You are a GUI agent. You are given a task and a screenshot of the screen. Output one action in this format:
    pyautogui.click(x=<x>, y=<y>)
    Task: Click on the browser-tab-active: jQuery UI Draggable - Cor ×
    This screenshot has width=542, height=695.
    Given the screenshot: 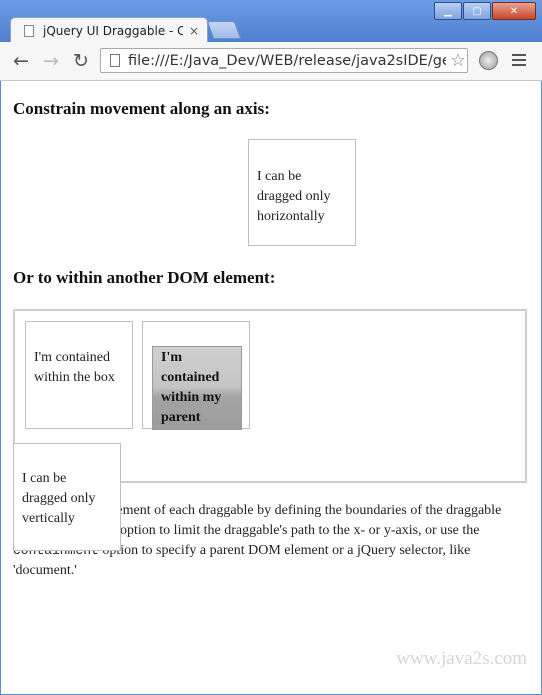 What is the action you would take?
    pyautogui.click(x=109, y=30)
    